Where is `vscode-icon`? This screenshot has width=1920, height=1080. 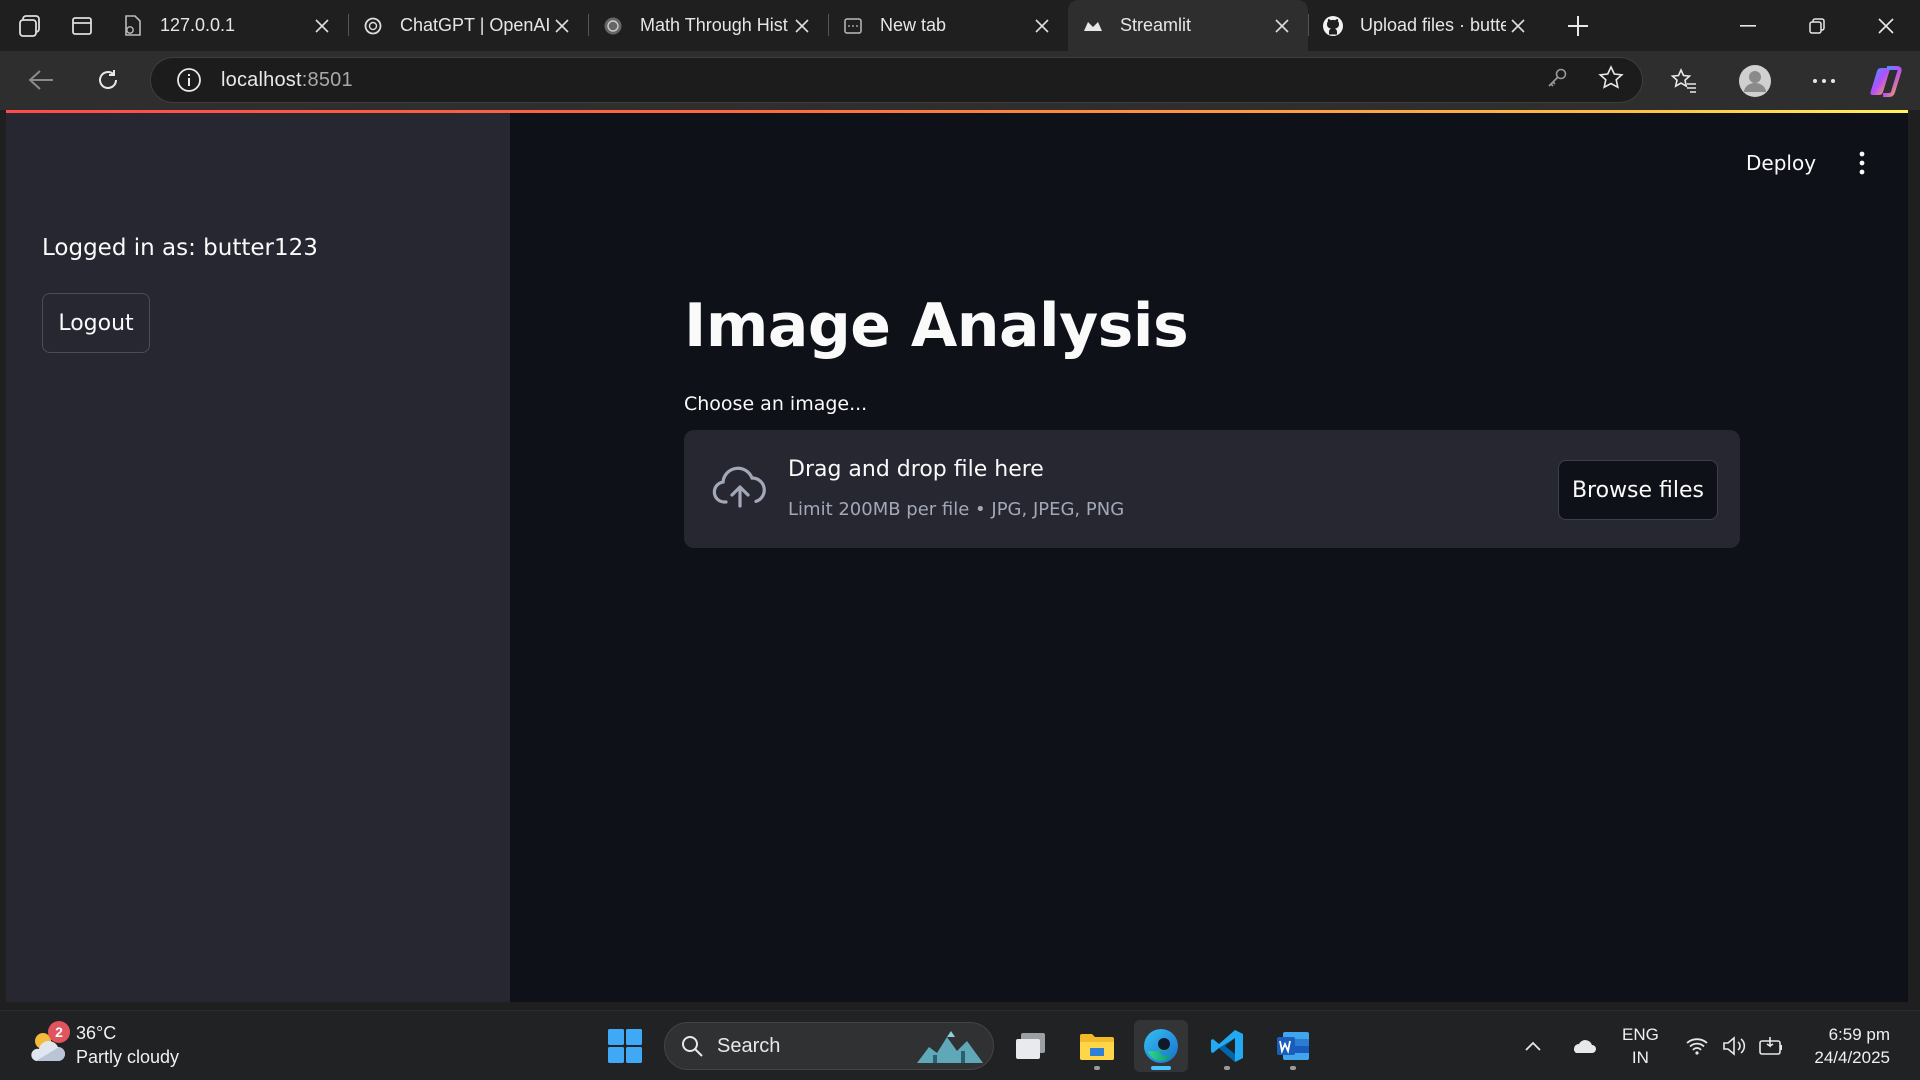
vscode-icon is located at coordinates (1227, 1046).